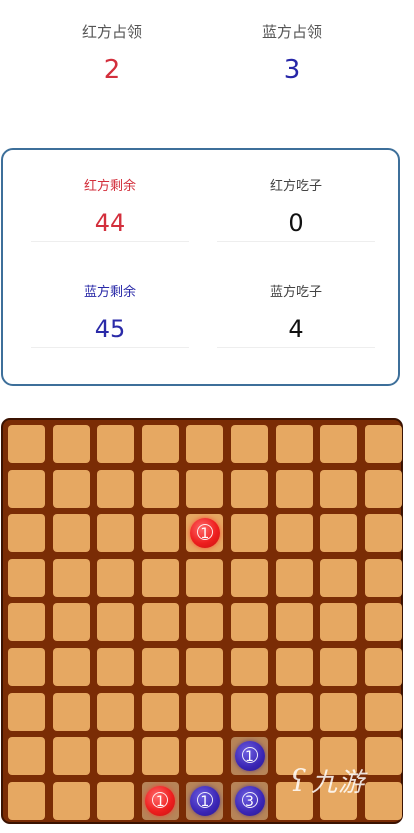 This screenshot has width=414, height=833. Describe the element at coordinates (296, 223) in the screenshot. I see `red-captured-value: 0` at that location.